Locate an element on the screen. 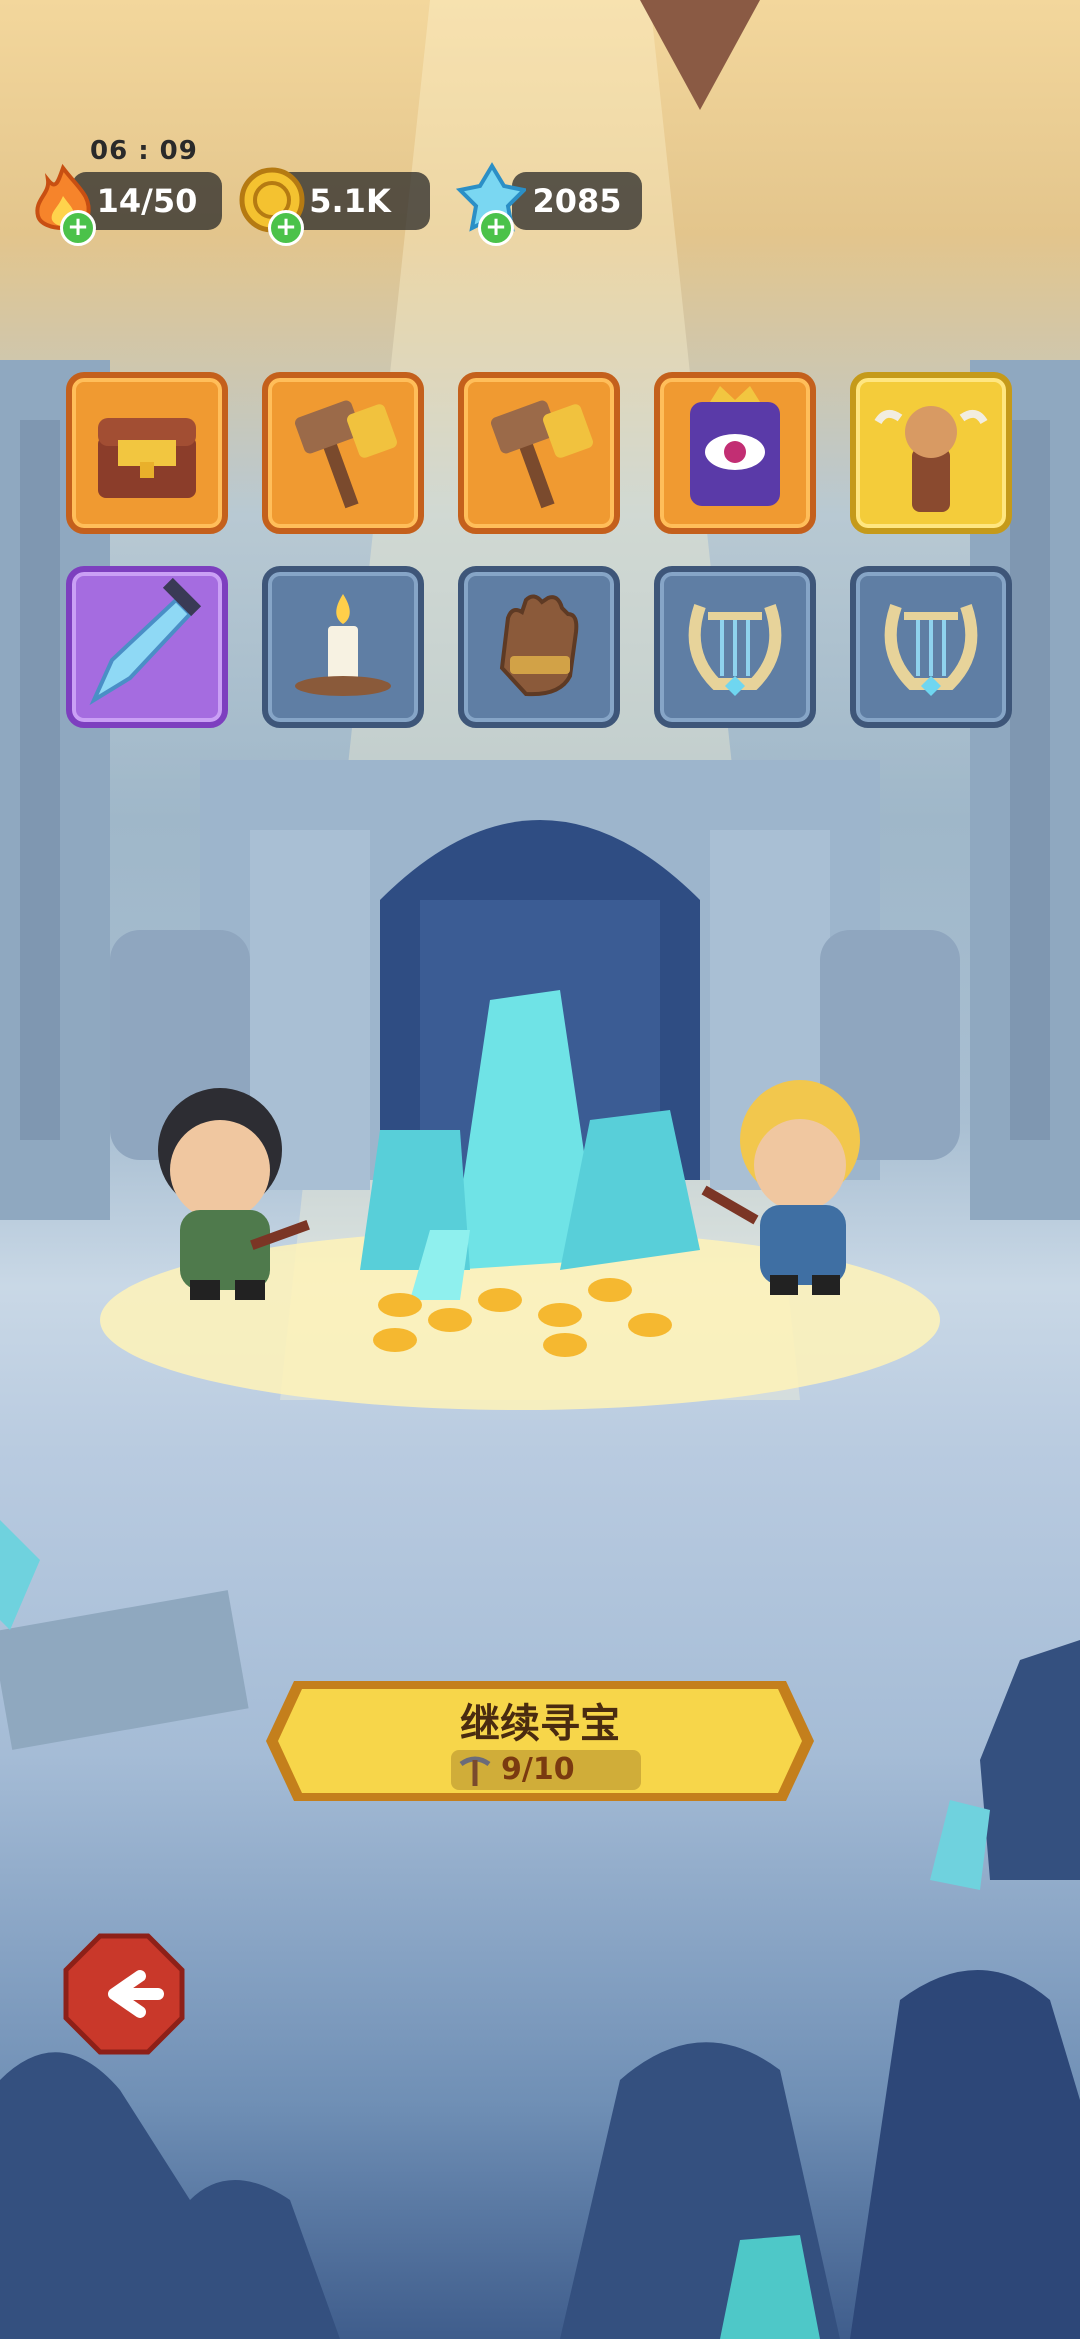 Image resolution: width=1080 pixels, height=2339 pixels. add-stamina-button: + is located at coordinates (78, 228).